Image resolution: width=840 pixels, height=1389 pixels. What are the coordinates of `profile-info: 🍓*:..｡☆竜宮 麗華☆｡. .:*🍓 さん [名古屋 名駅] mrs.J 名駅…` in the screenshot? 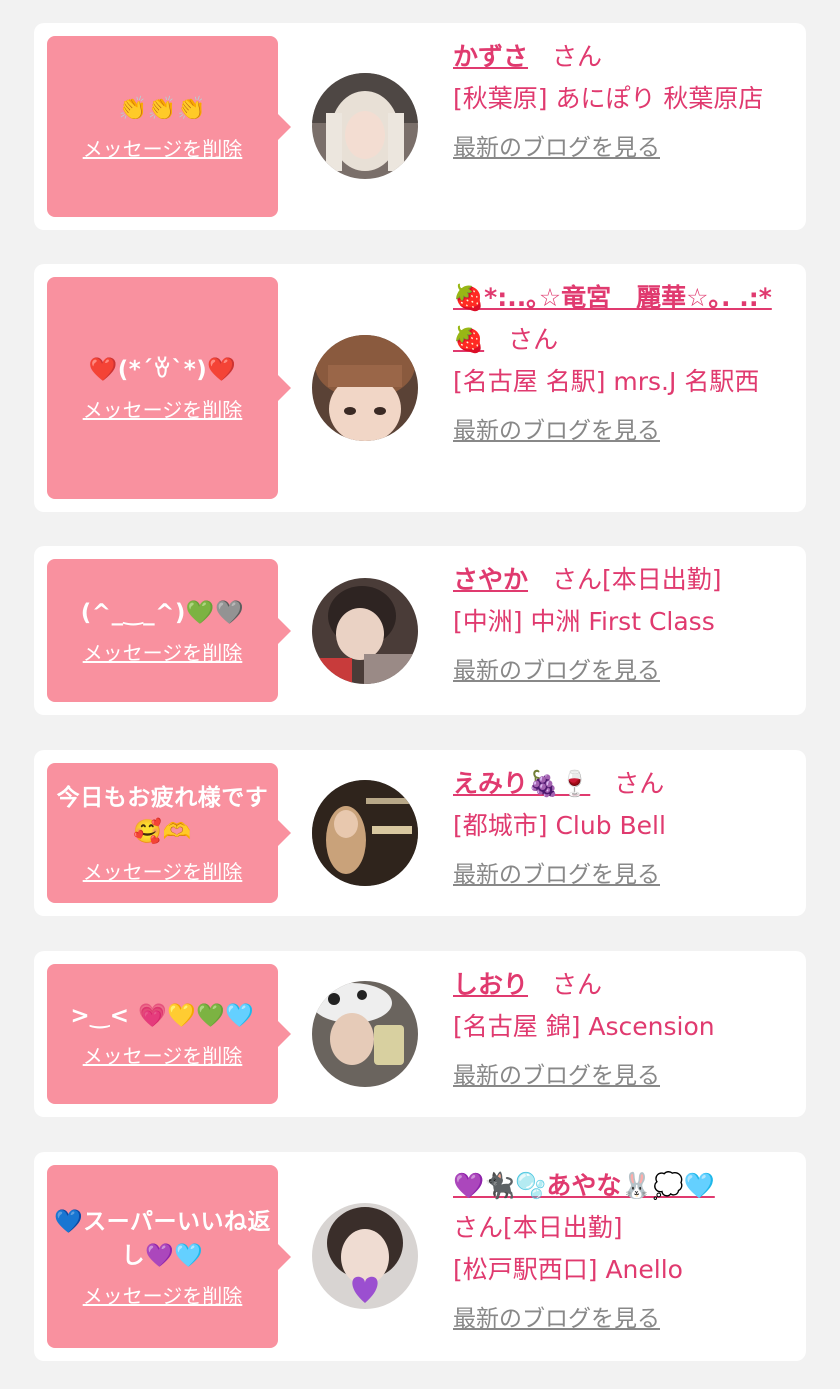 It's located at (620, 362).